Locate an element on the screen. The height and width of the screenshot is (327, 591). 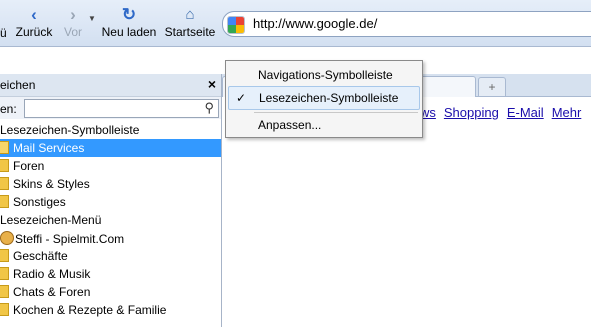
back-arrow-icon: ‹ is located at coordinates (34, 14).